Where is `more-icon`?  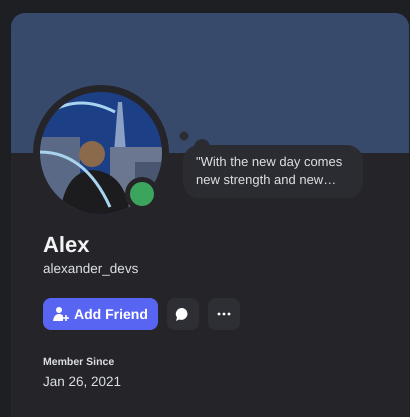
more-icon is located at coordinates (223, 314).